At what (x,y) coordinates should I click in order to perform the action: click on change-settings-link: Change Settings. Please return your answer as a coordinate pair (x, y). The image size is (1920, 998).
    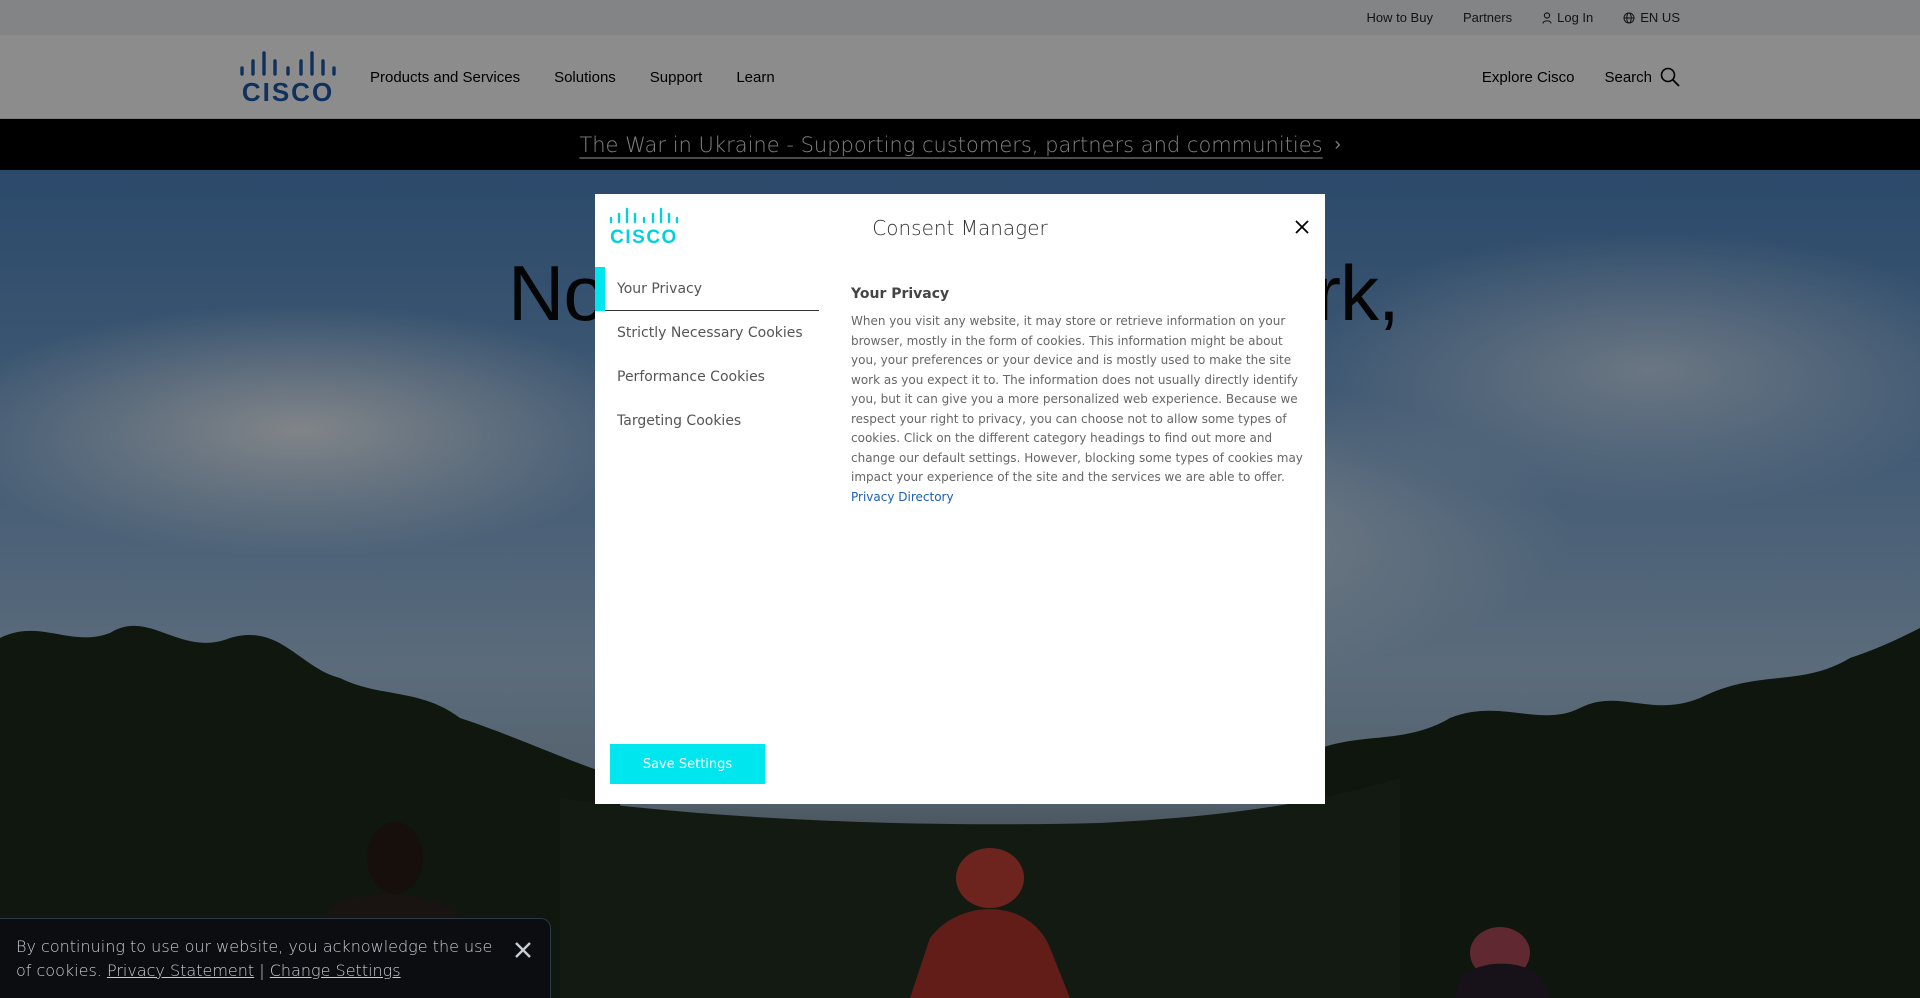
    Looking at the image, I should click on (335, 970).